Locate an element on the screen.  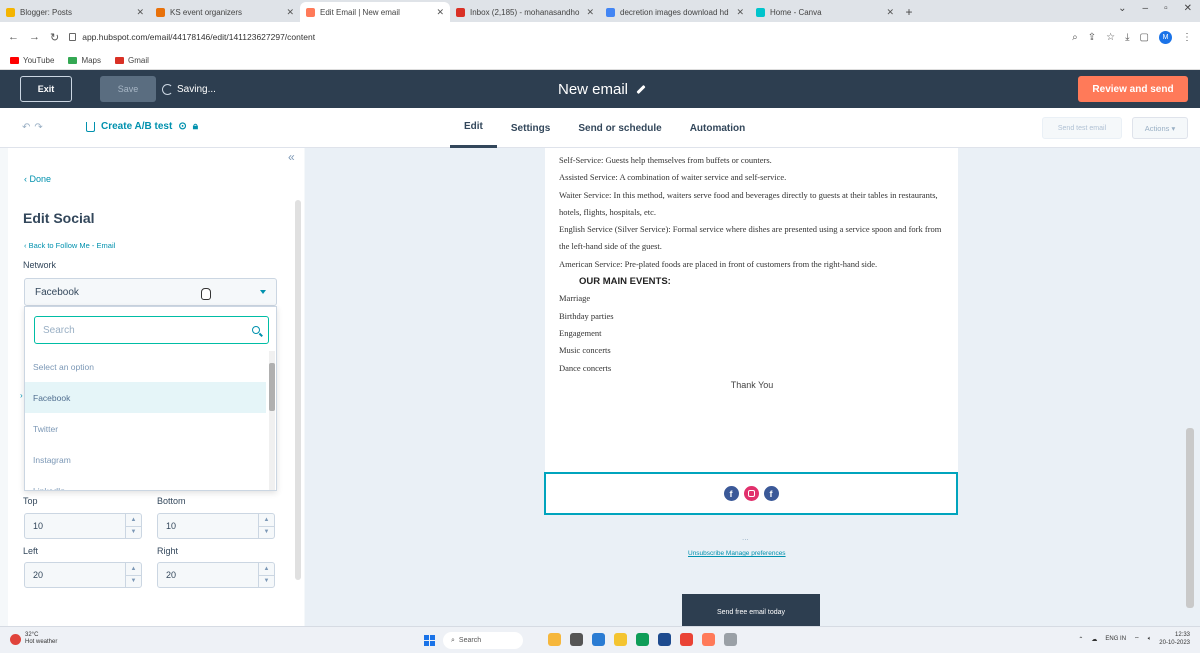
caret-down-icon is located at coordinates (263, 292).